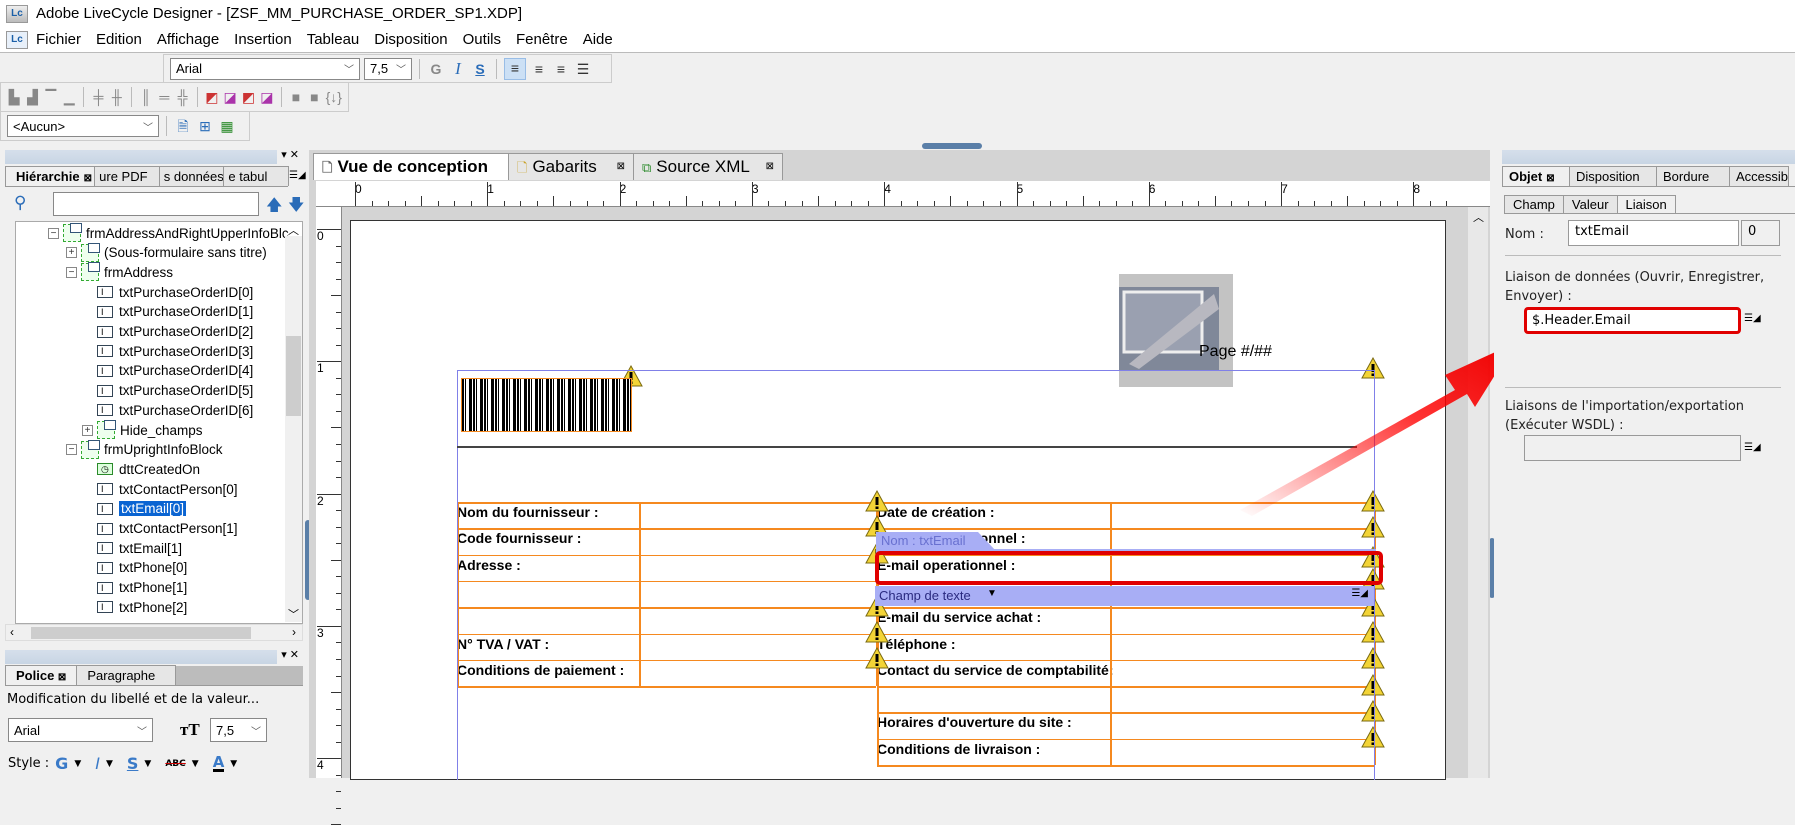 The height and width of the screenshot is (825, 1795). Describe the element at coordinates (1536, 176) in the screenshot. I see `tab-object-0: Objet ⊠` at that location.